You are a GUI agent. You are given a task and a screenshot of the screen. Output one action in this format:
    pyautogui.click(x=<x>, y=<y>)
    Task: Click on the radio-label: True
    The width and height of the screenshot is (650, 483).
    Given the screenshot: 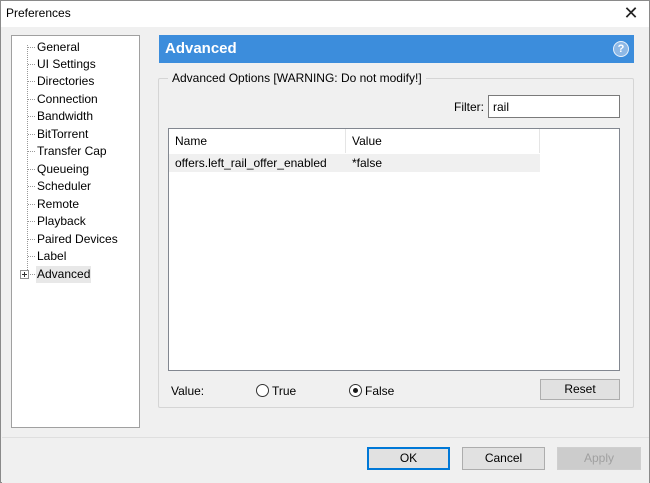 What is the action you would take?
    pyautogui.click(x=284, y=391)
    